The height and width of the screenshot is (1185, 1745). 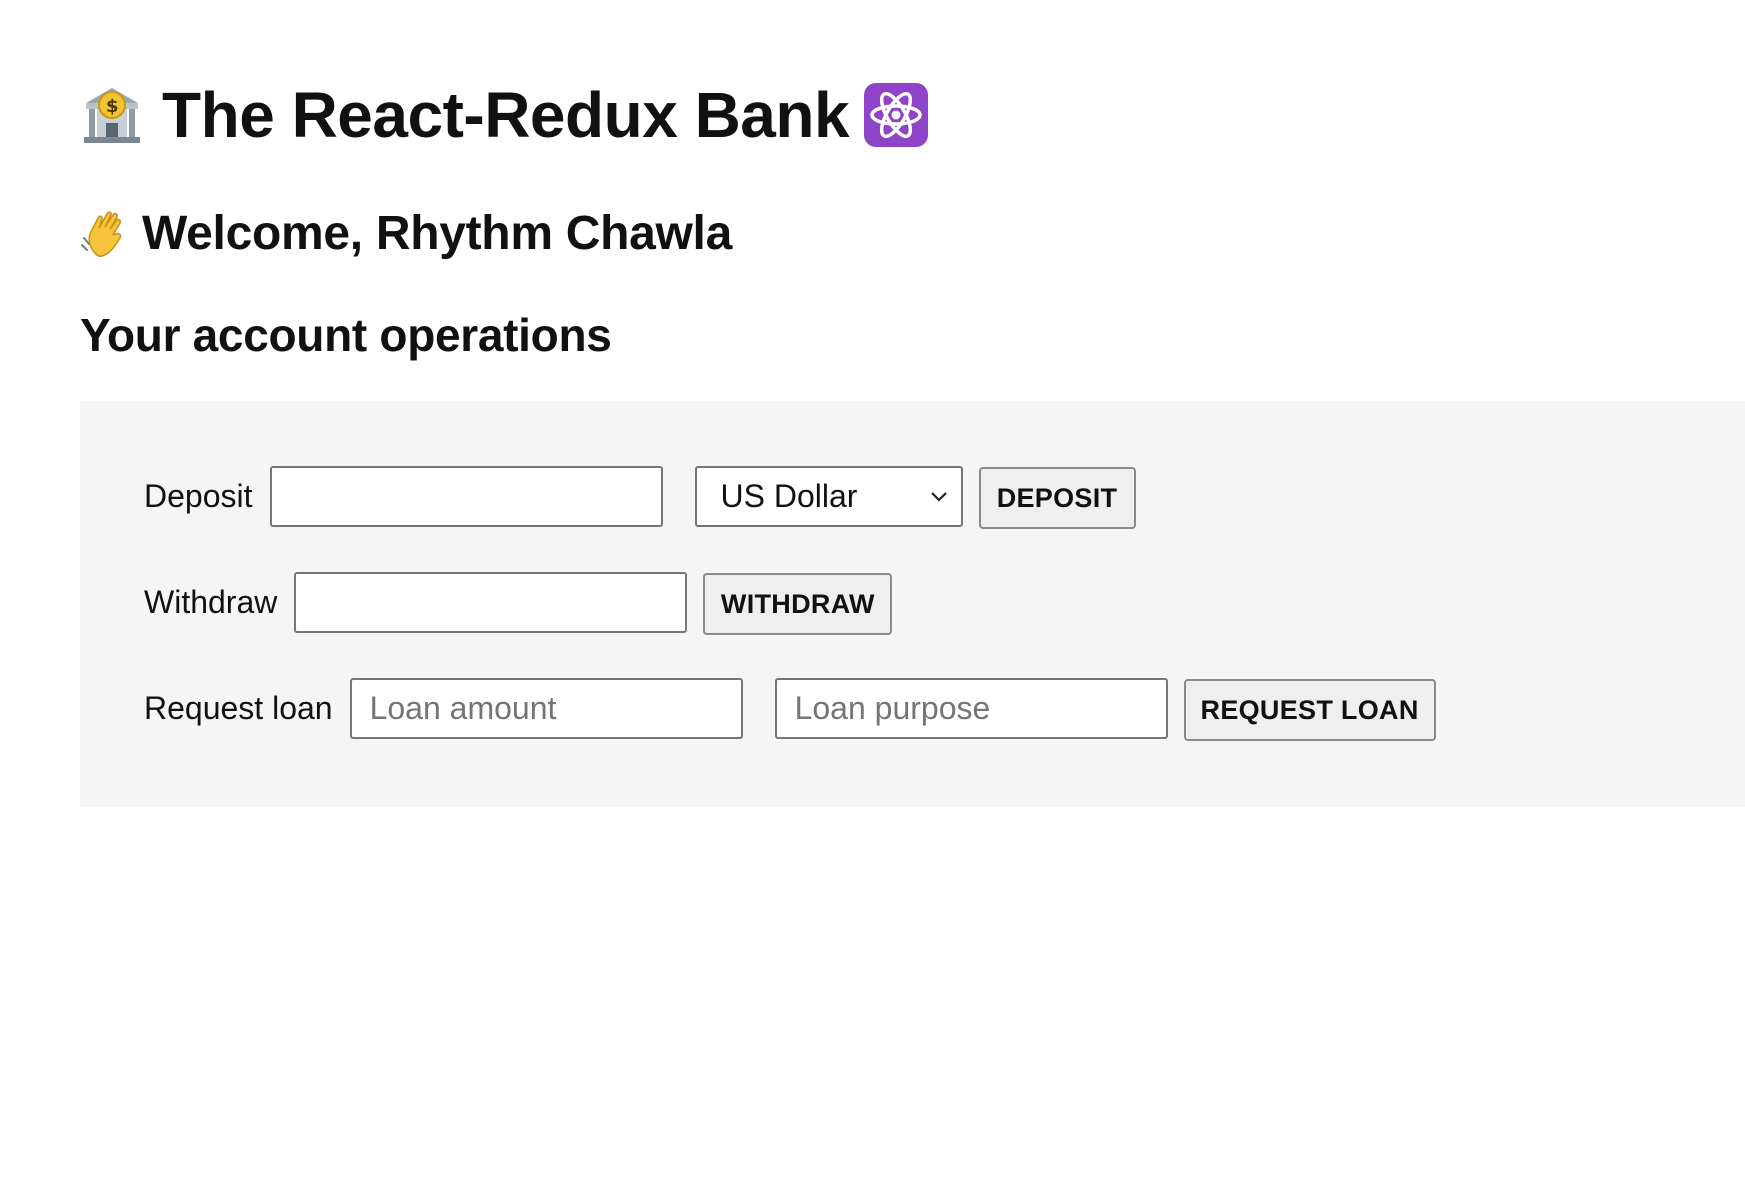 I want to click on waving-hand-icon, so click(x=101, y=234).